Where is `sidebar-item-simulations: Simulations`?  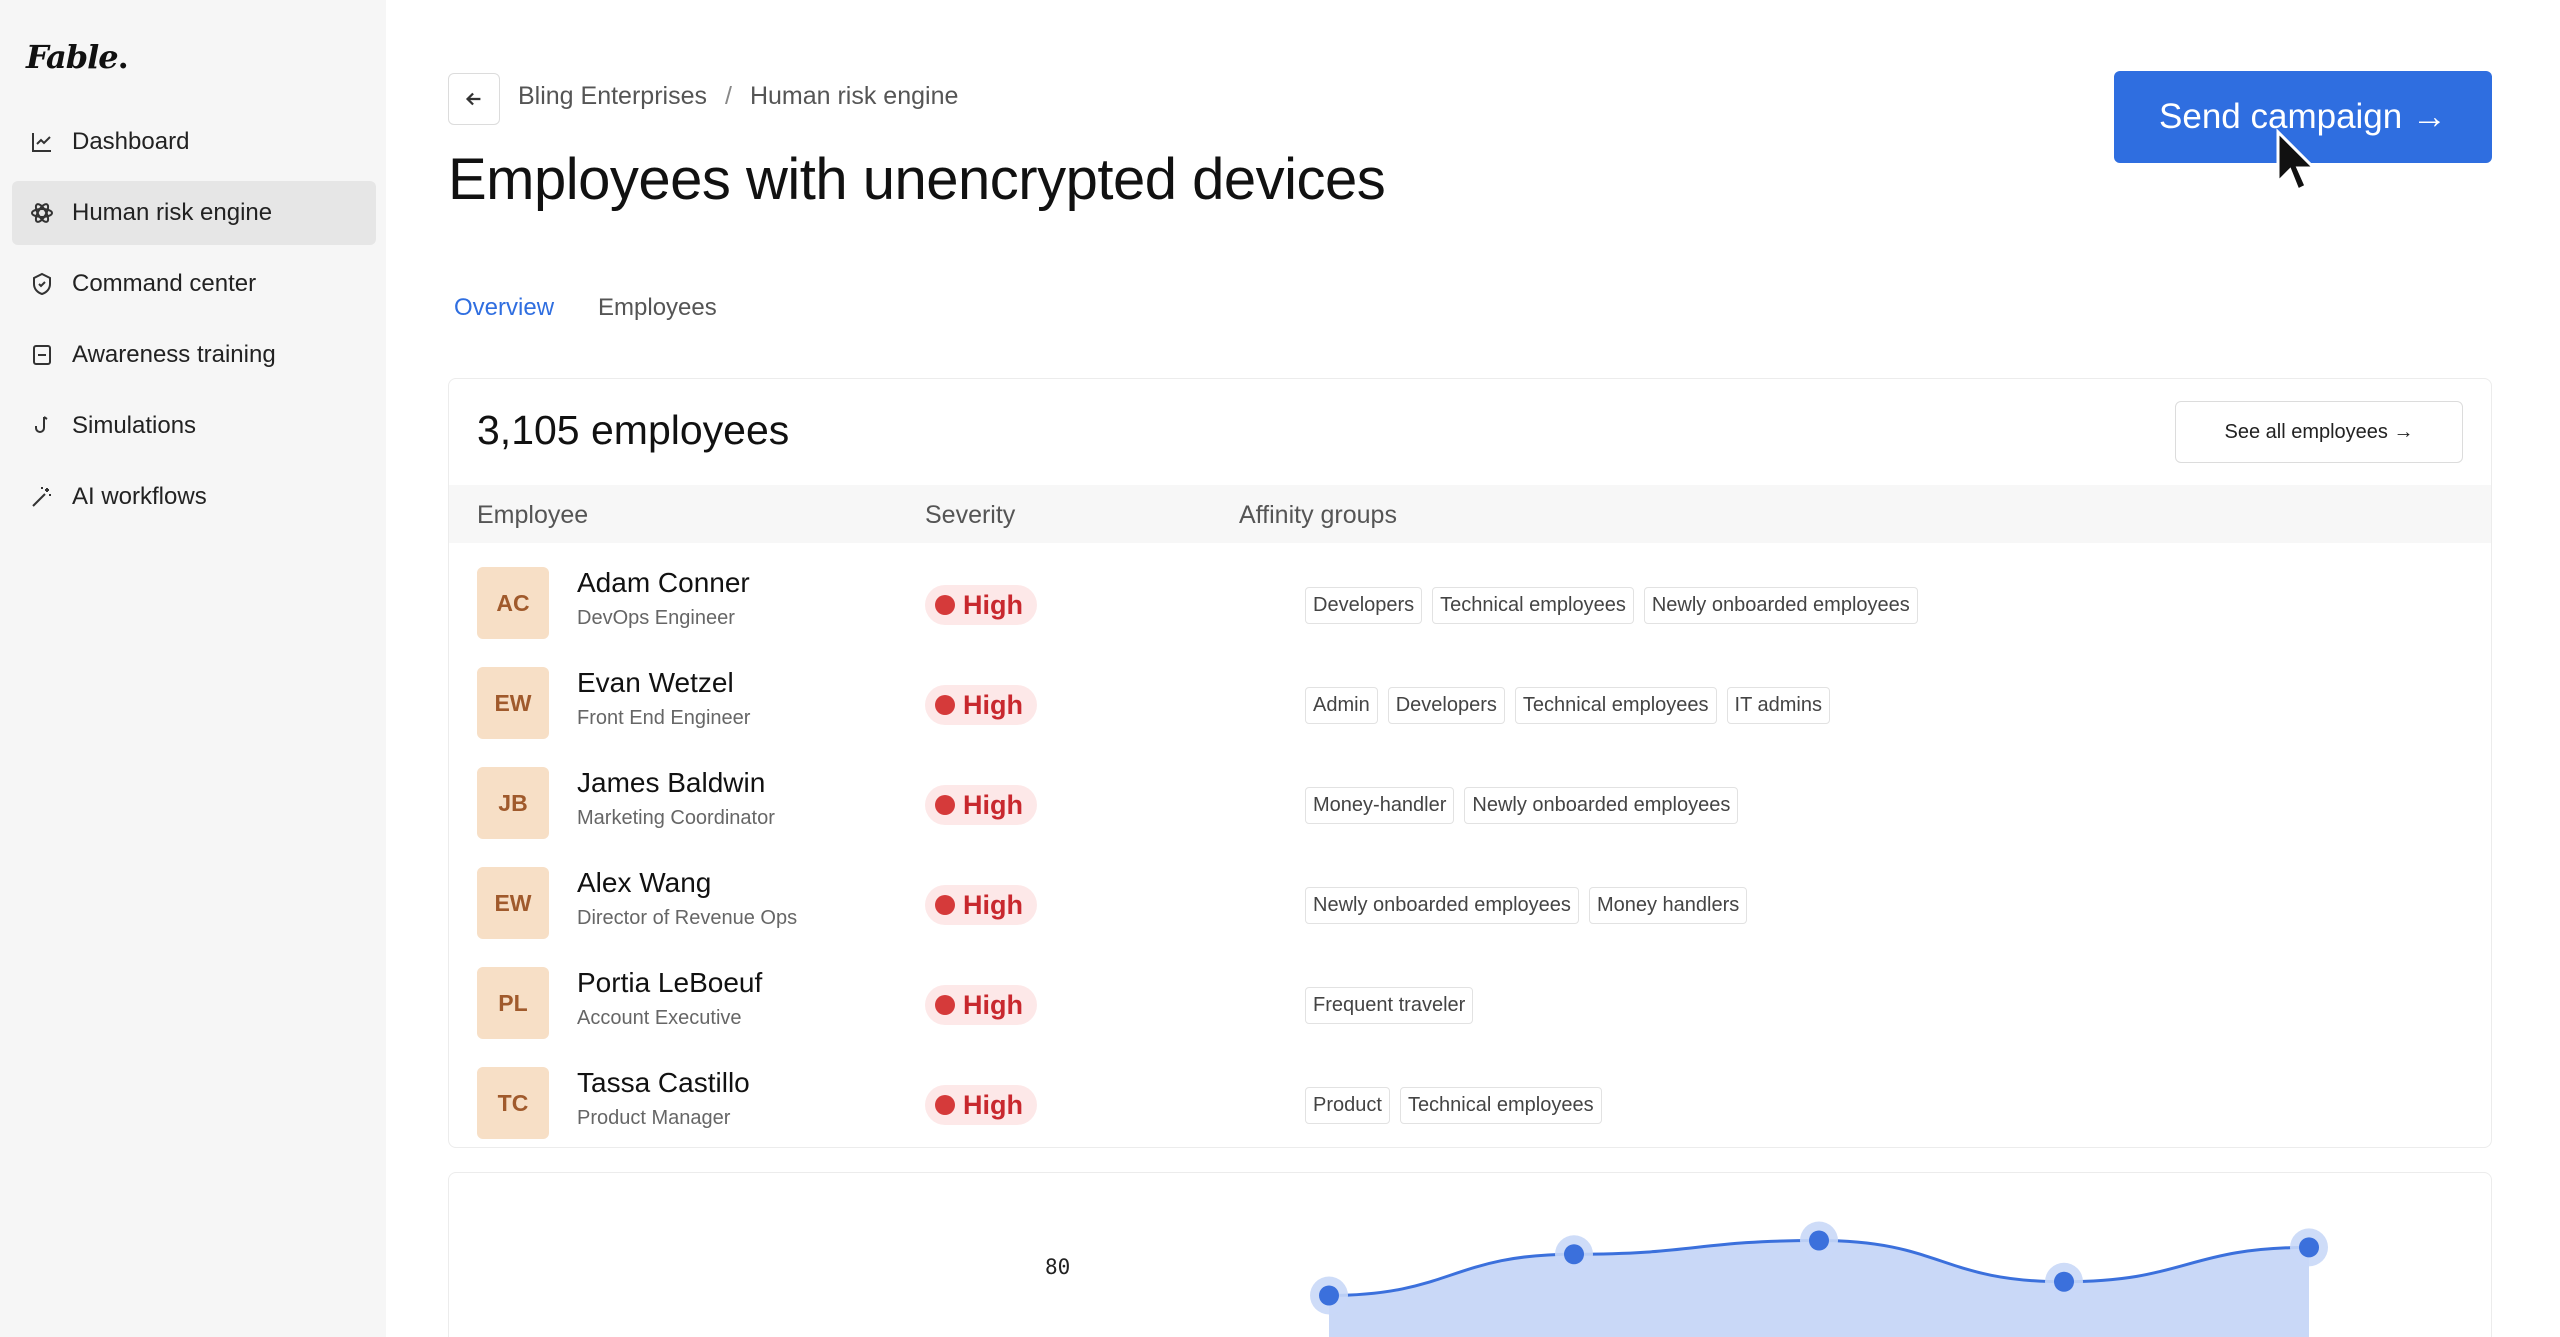
sidebar-item-simulations: Simulations is located at coordinates (194, 426).